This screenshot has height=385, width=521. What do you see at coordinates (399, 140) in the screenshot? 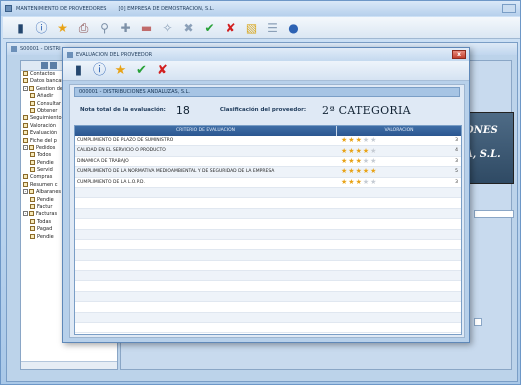
I see `valoracion-cell: ★ ★ ★ ★ ★ 3` at bounding box center [399, 140].